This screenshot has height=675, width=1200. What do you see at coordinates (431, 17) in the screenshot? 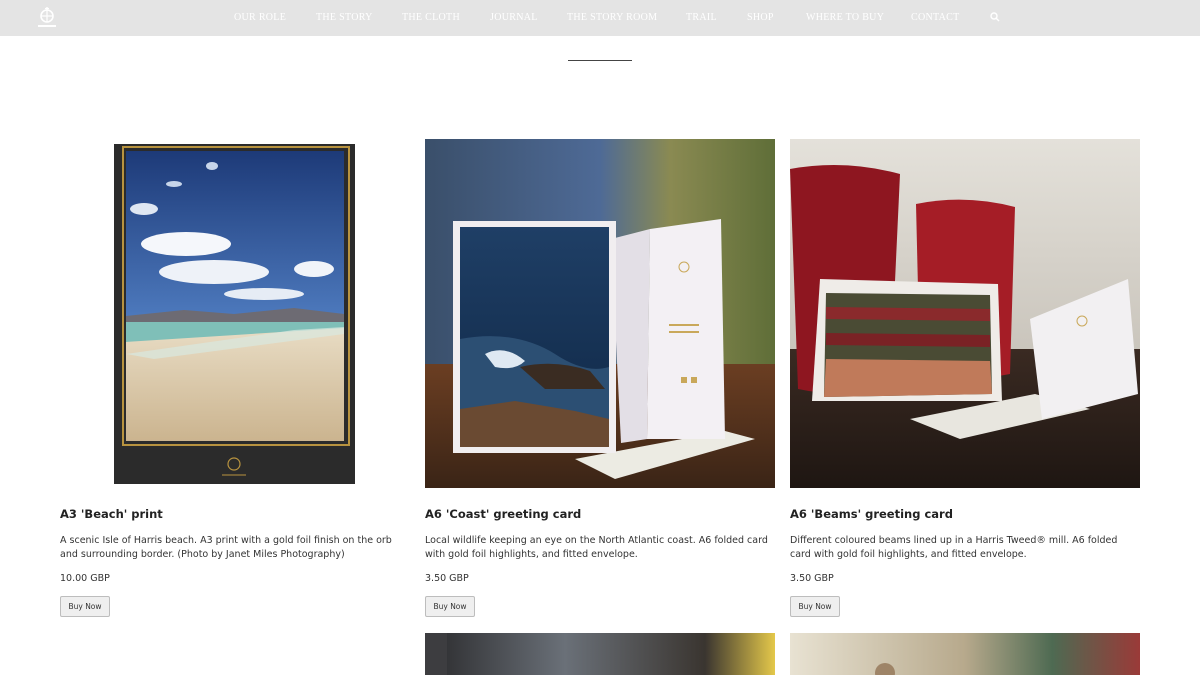
I see `nav-item-the-cloth: THE CLOTH` at bounding box center [431, 17].